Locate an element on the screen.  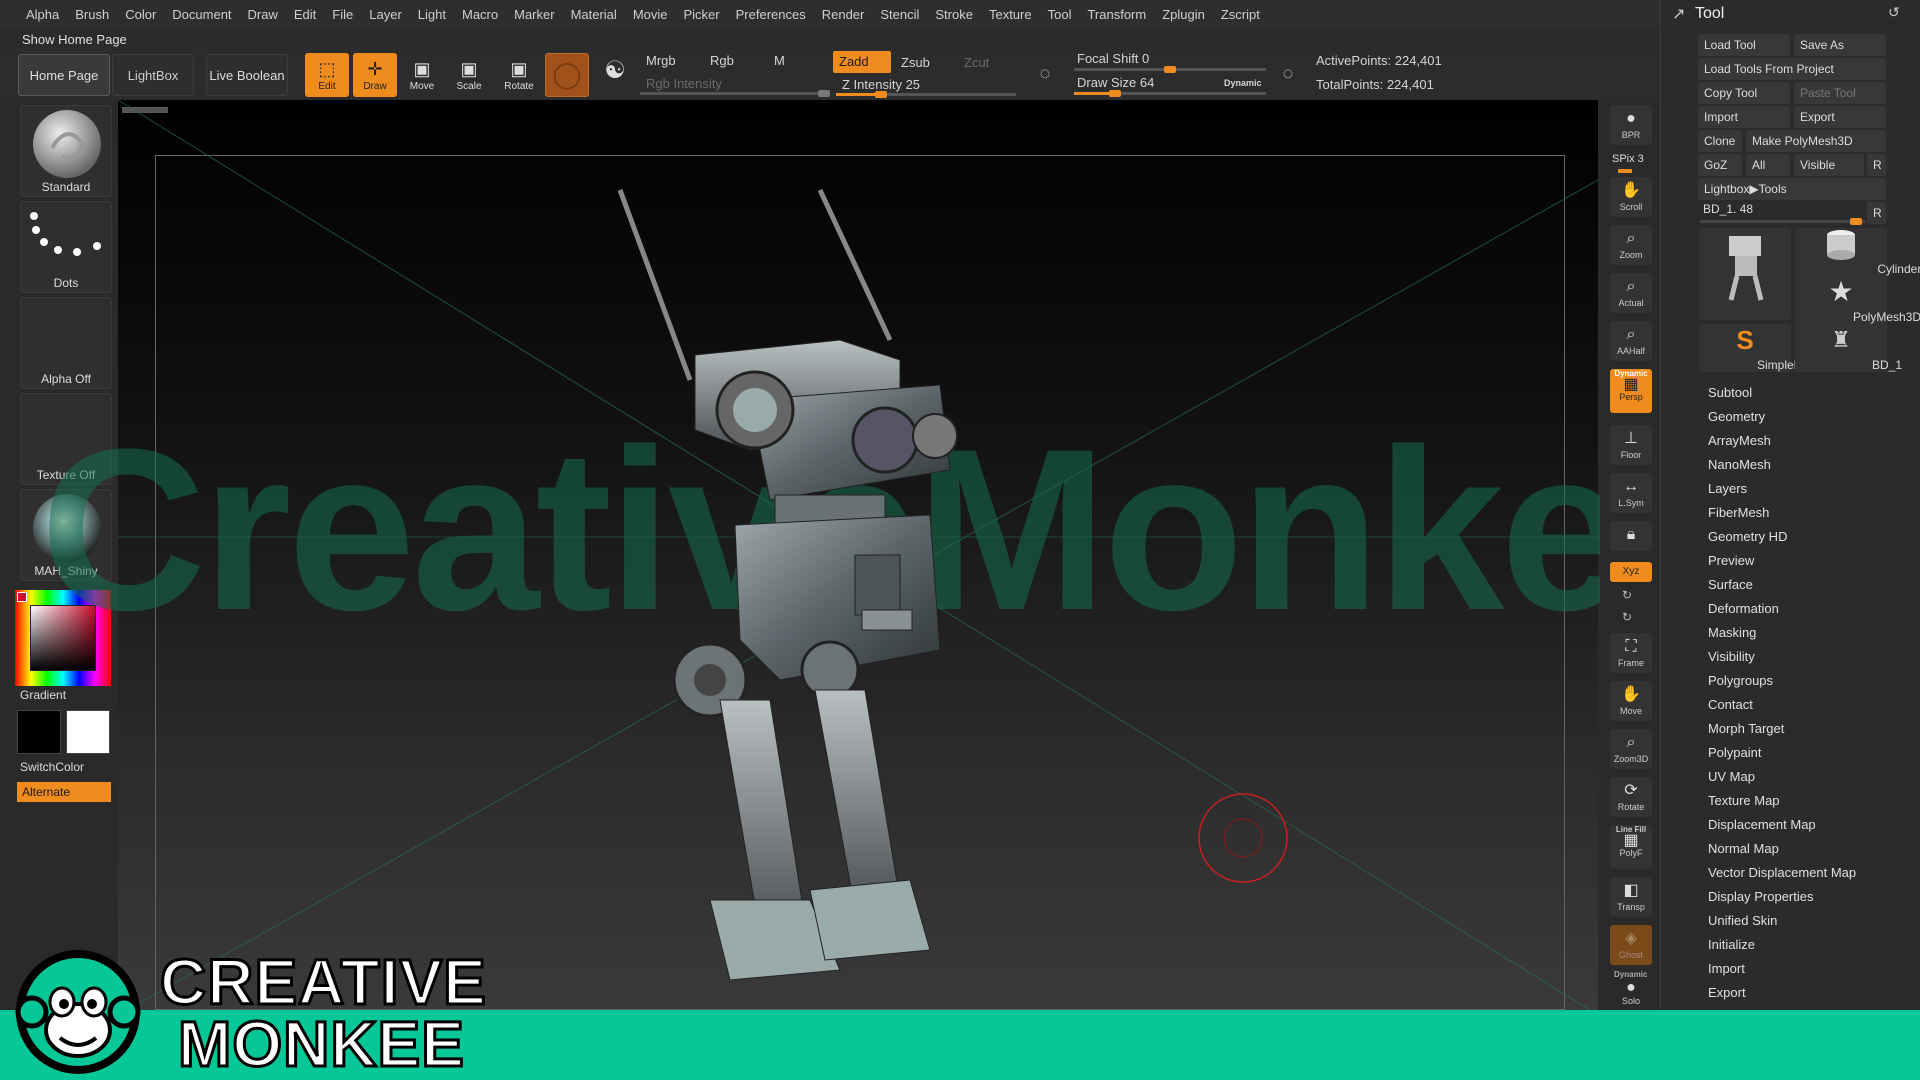
subpalette-masking: Masking is located at coordinates (1732, 633).